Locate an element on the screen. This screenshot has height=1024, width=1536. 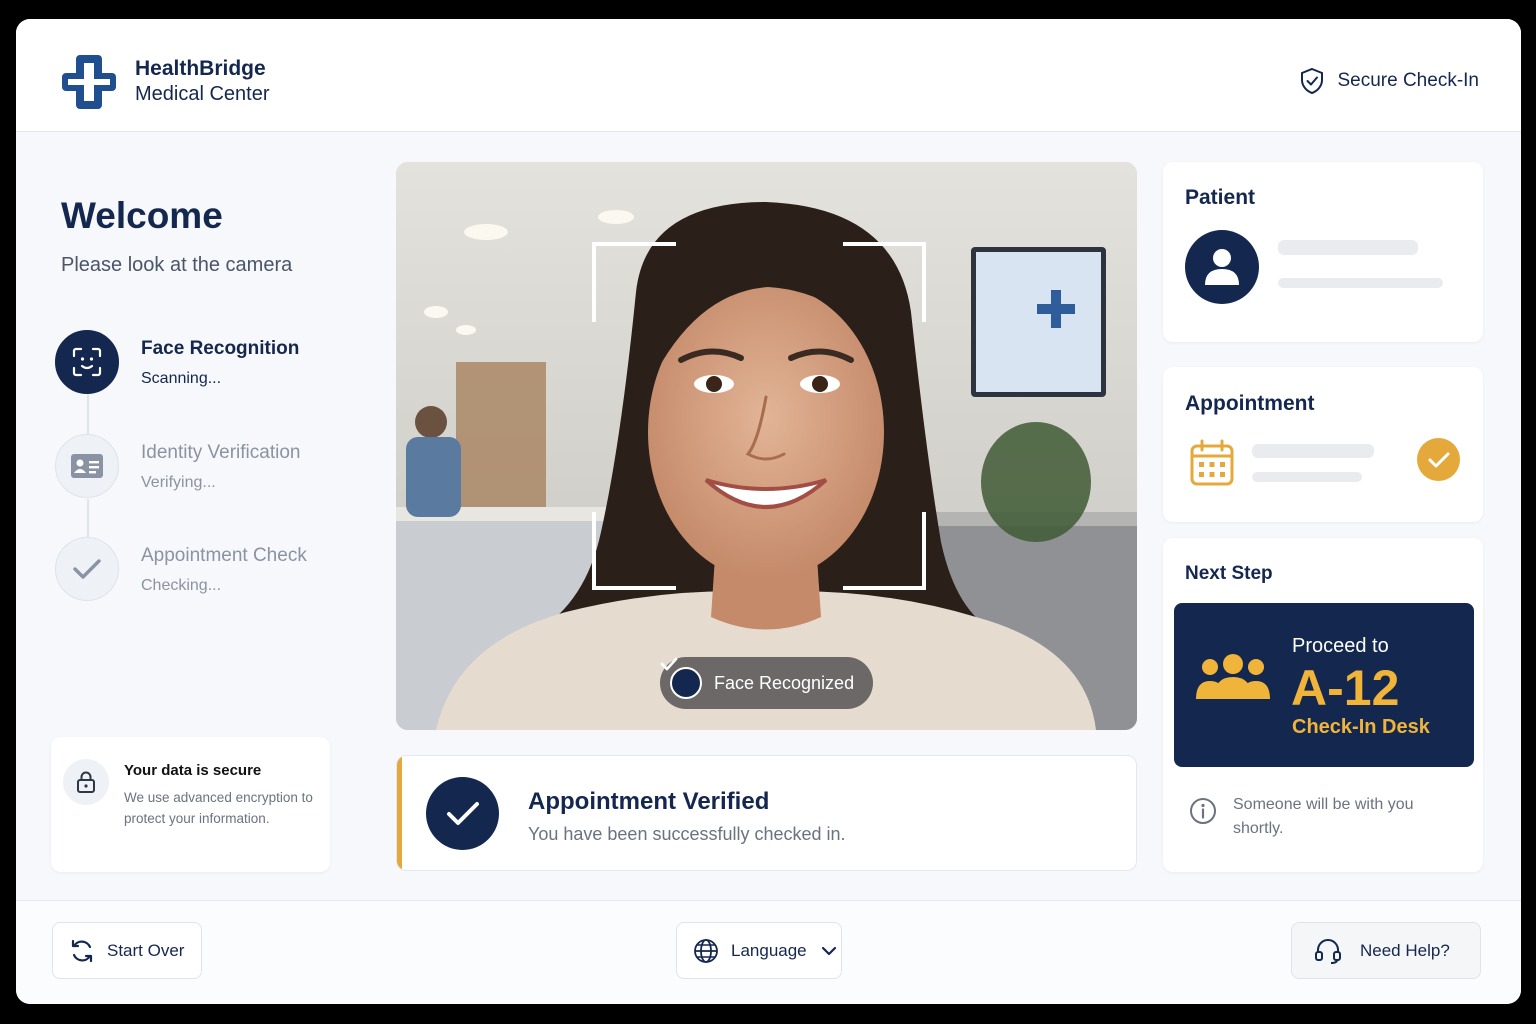
chevron-down-icon is located at coordinates (828, 950).